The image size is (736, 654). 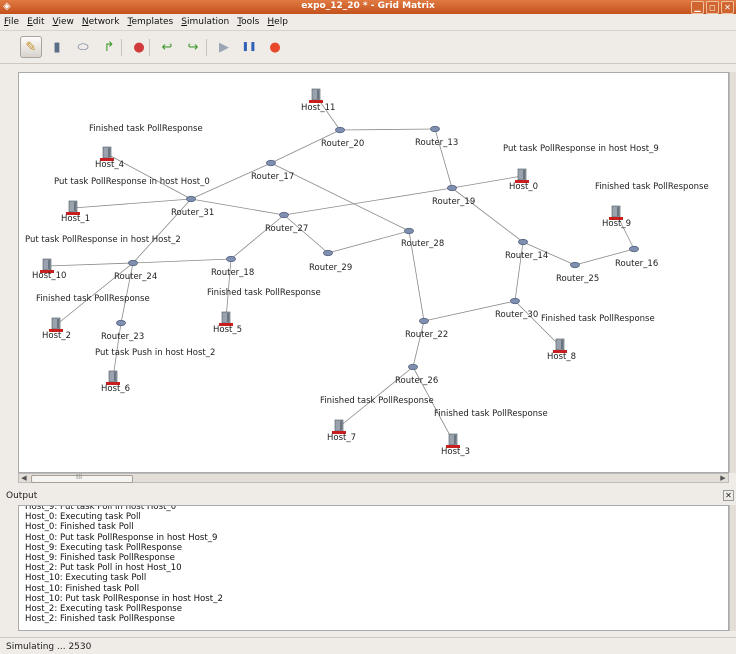 I want to click on output-panel-header: Output ✕, so click(x=368, y=496).